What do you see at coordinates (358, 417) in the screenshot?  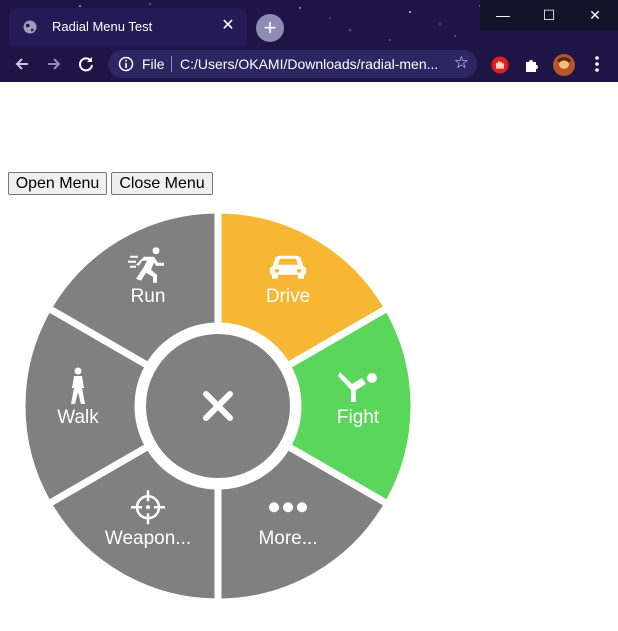 I see `radial-label-fight: Fight` at bounding box center [358, 417].